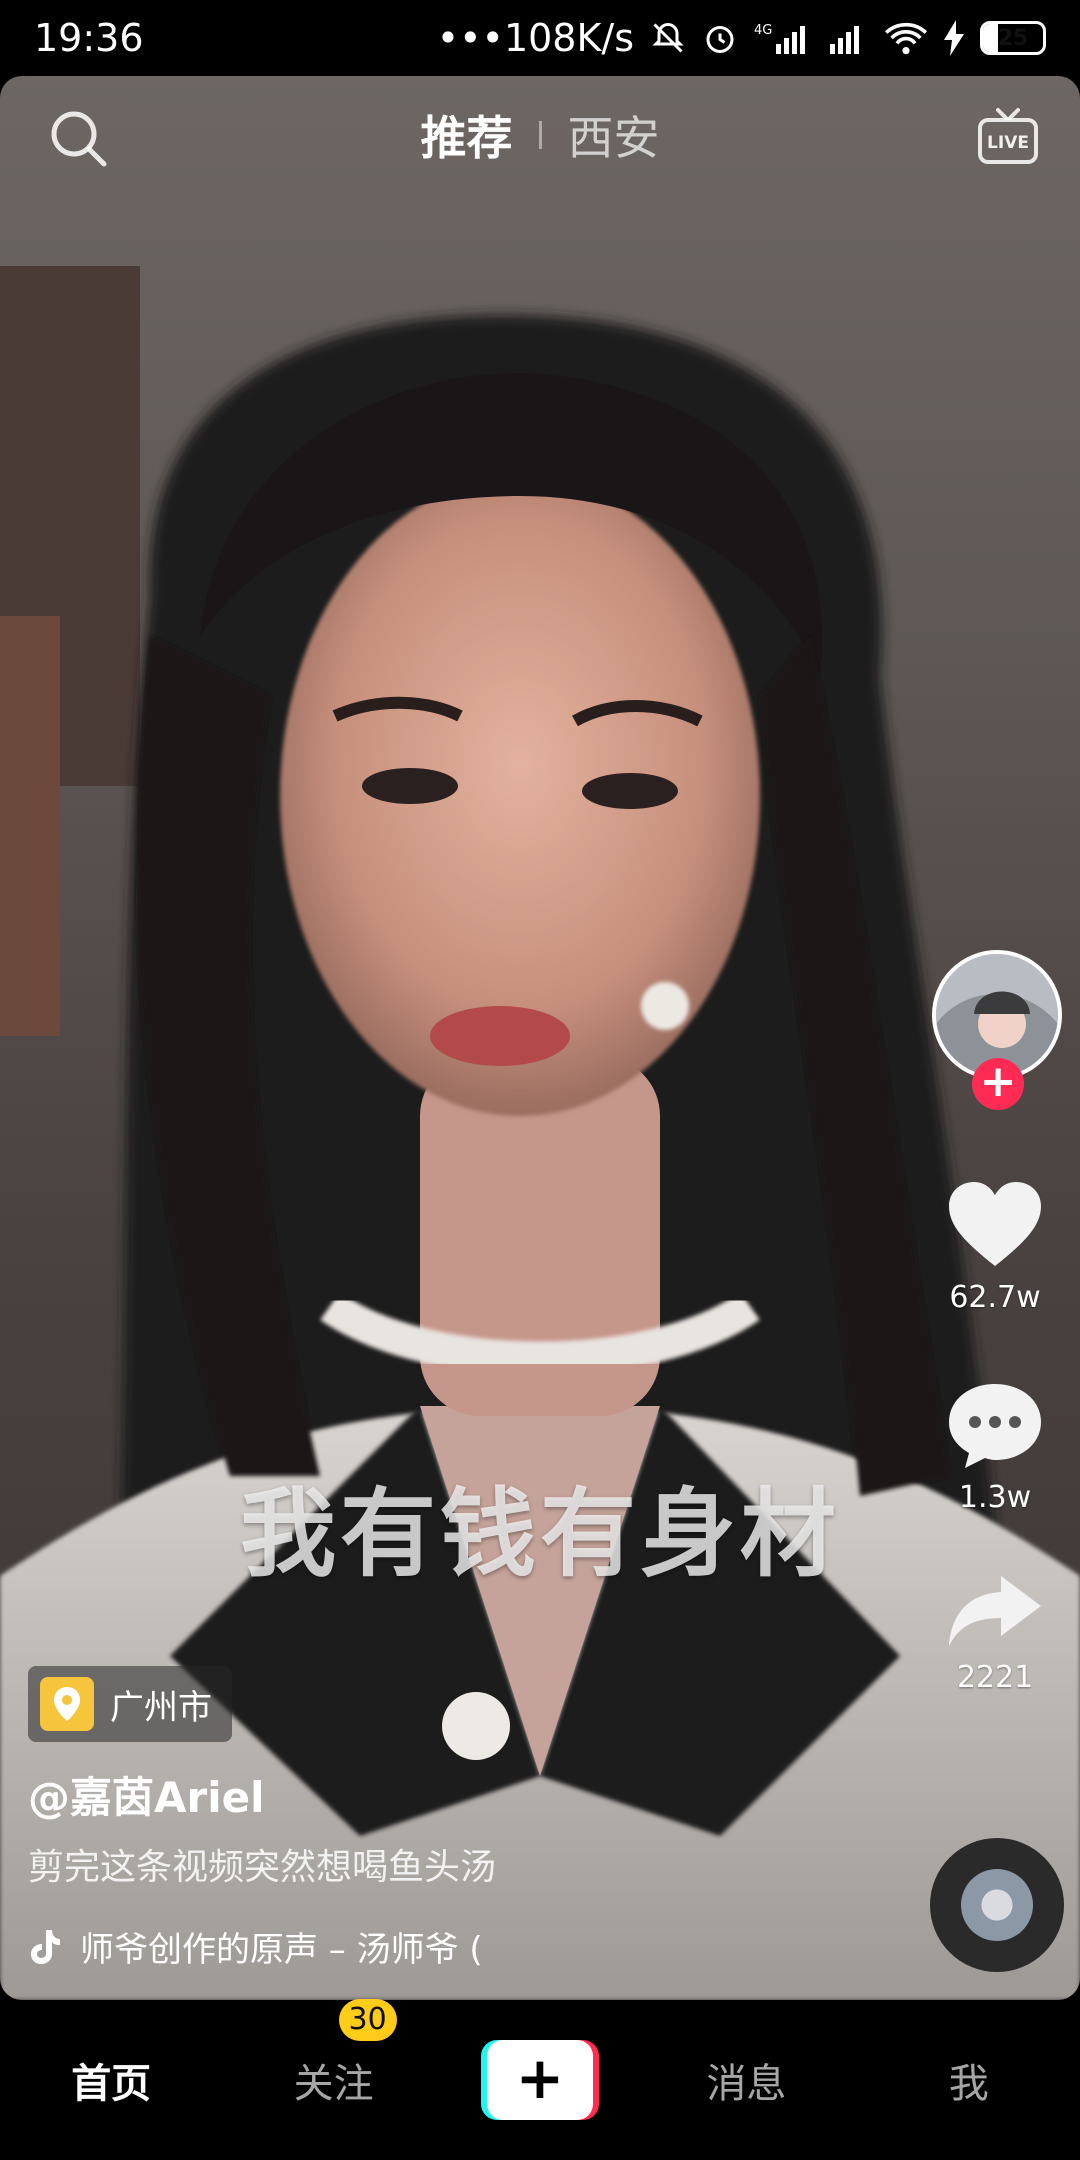 The height and width of the screenshot is (2160, 1080). I want to click on create-button: +, so click(539, 2080).